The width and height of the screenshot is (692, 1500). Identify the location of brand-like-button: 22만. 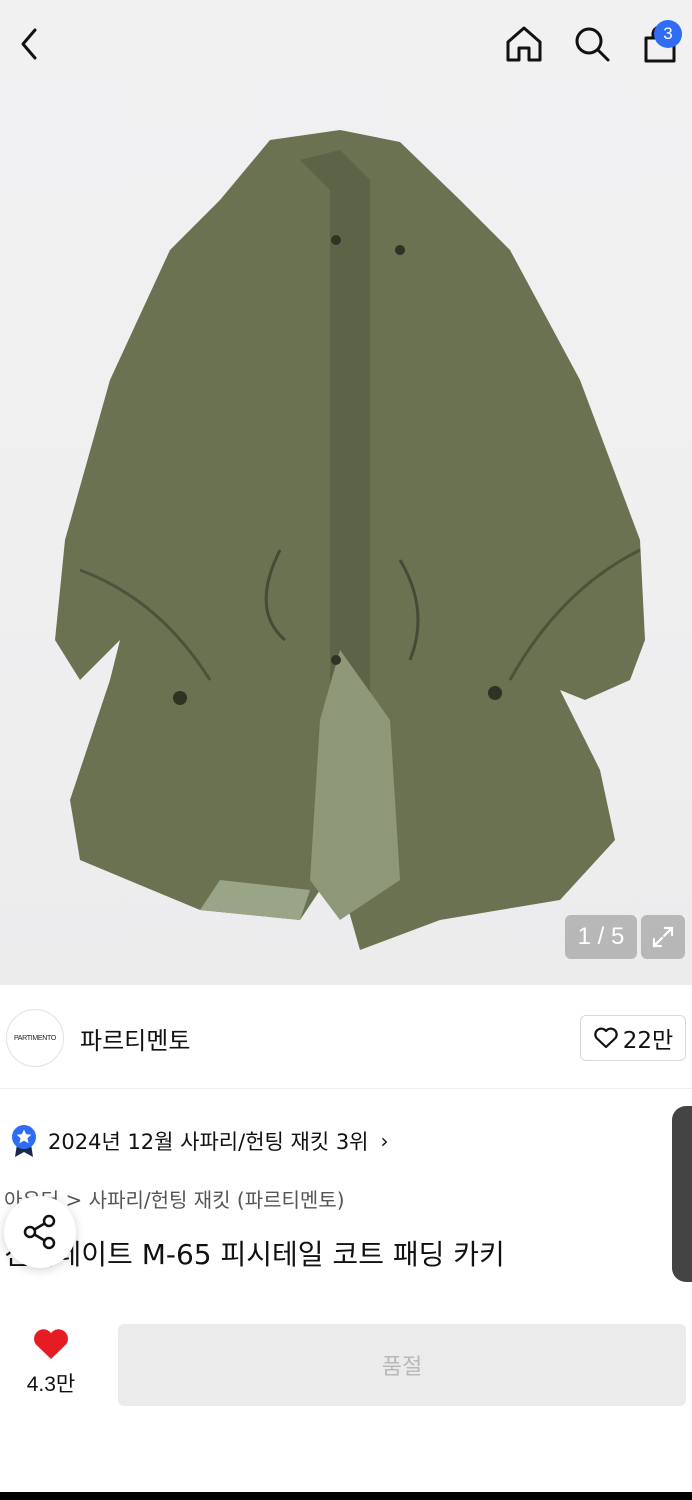
(633, 1038).